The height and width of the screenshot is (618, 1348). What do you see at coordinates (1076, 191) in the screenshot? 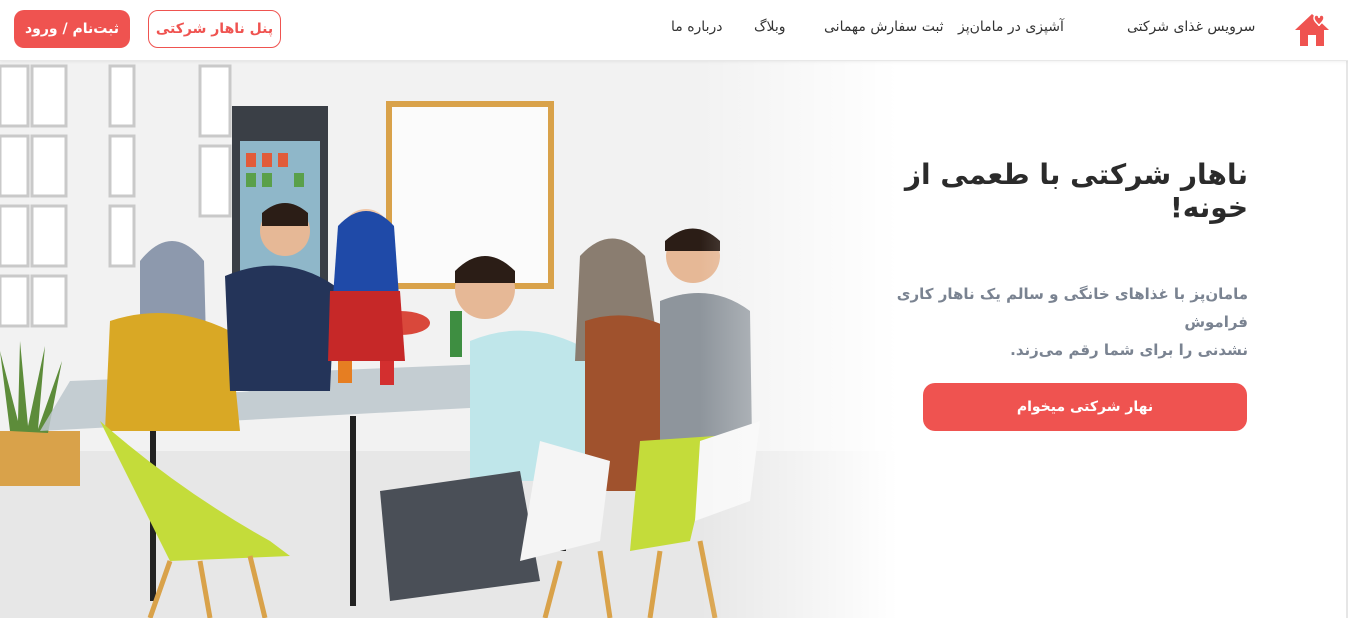
I see `hero-title: ناهار شرکتی با طعمی از خونه!` at bounding box center [1076, 191].